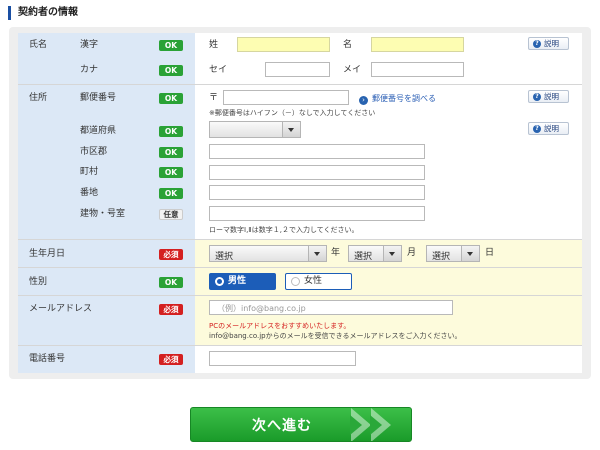  I want to click on birthdate-label: 生年月日, so click(47, 254).